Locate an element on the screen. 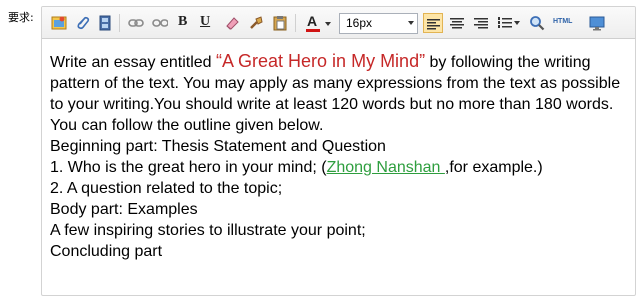 The image size is (638, 296). eraser-button is located at coordinates (232, 23).